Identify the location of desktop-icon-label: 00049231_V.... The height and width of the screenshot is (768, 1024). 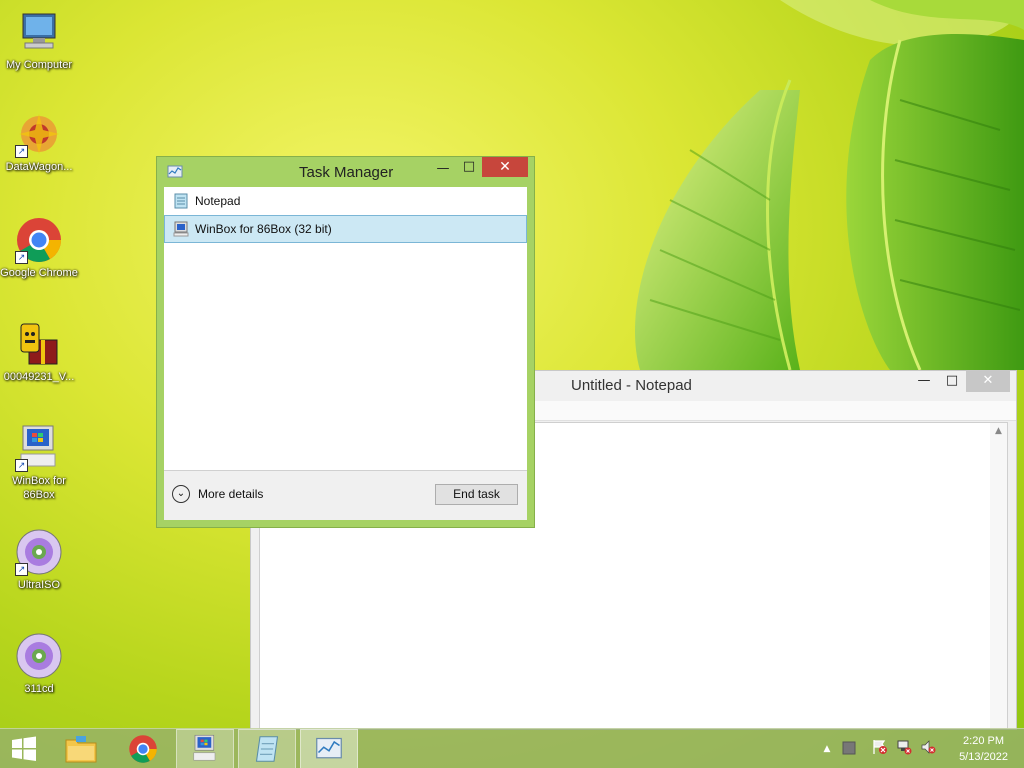
(39, 377).